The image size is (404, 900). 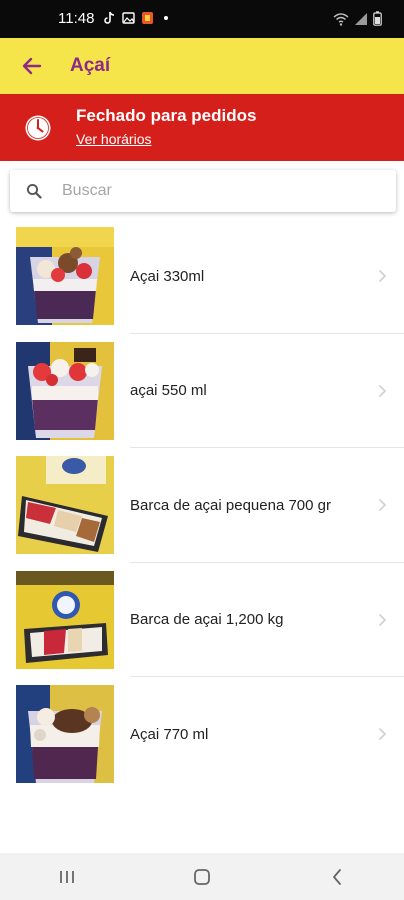 I want to click on app-notification-icon, so click(x=147, y=18).